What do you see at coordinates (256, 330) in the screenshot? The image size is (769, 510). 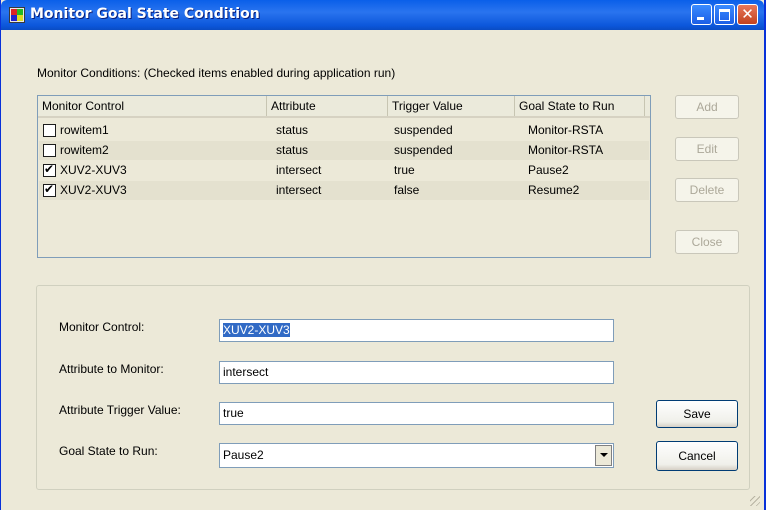 I see `monitor-control-value: XUV2-XUV3` at bounding box center [256, 330].